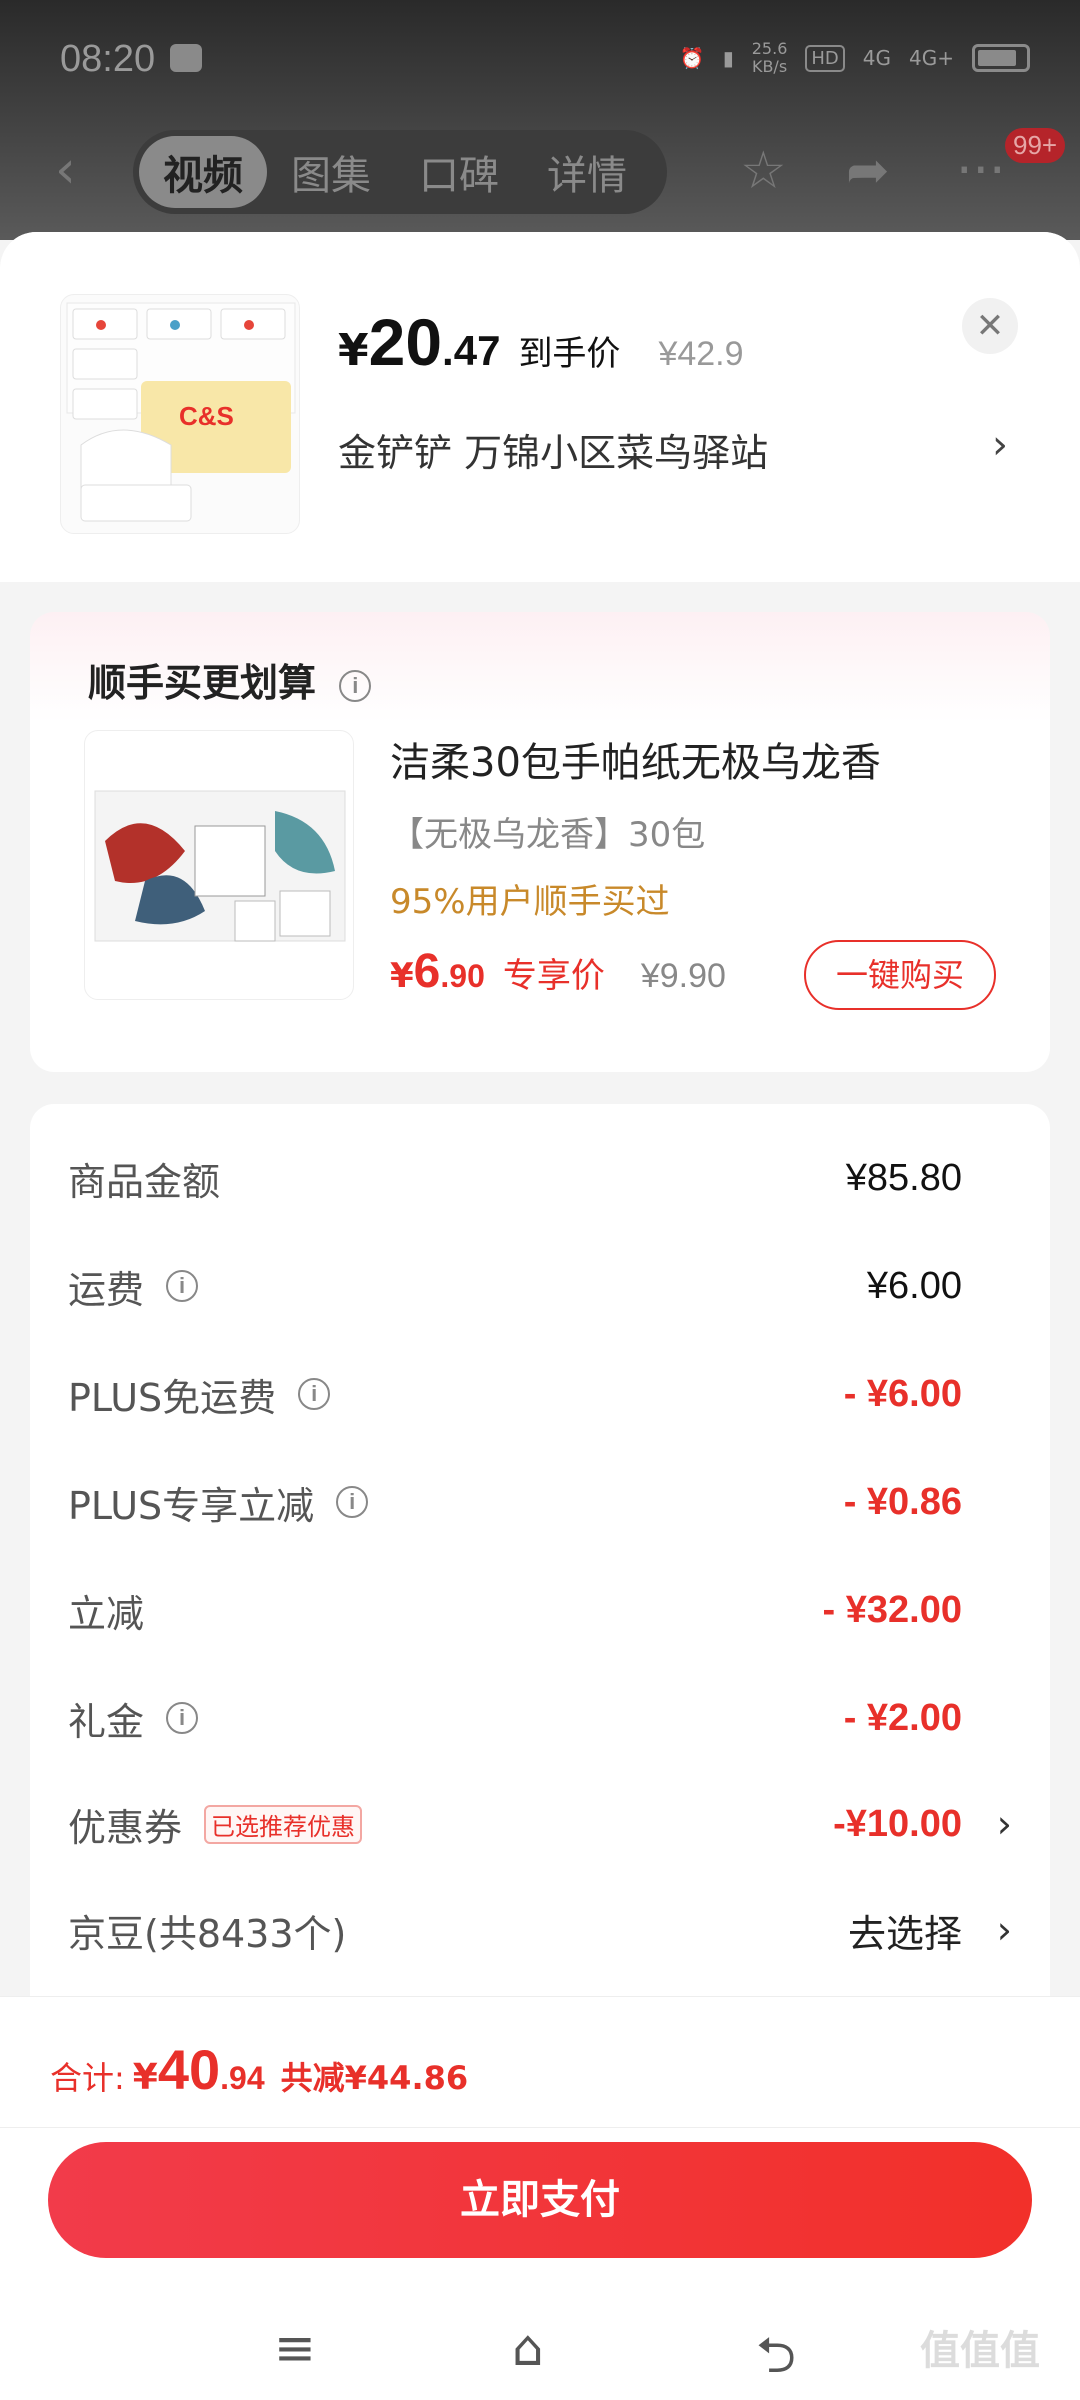 The height and width of the screenshot is (2400, 1080). Describe the element at coordinates (540, 1502) in the screenshot. I see `summary-row: PLUS专享立减 i - ¥0.86` at that location.